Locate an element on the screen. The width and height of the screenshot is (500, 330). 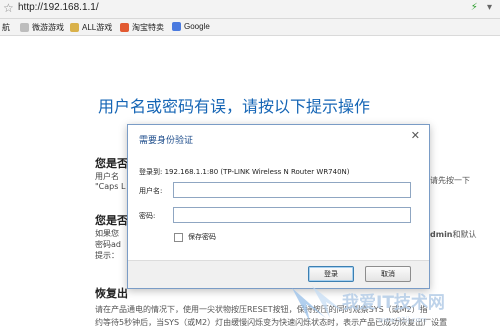
password-field is located at coordinates (292, 215).